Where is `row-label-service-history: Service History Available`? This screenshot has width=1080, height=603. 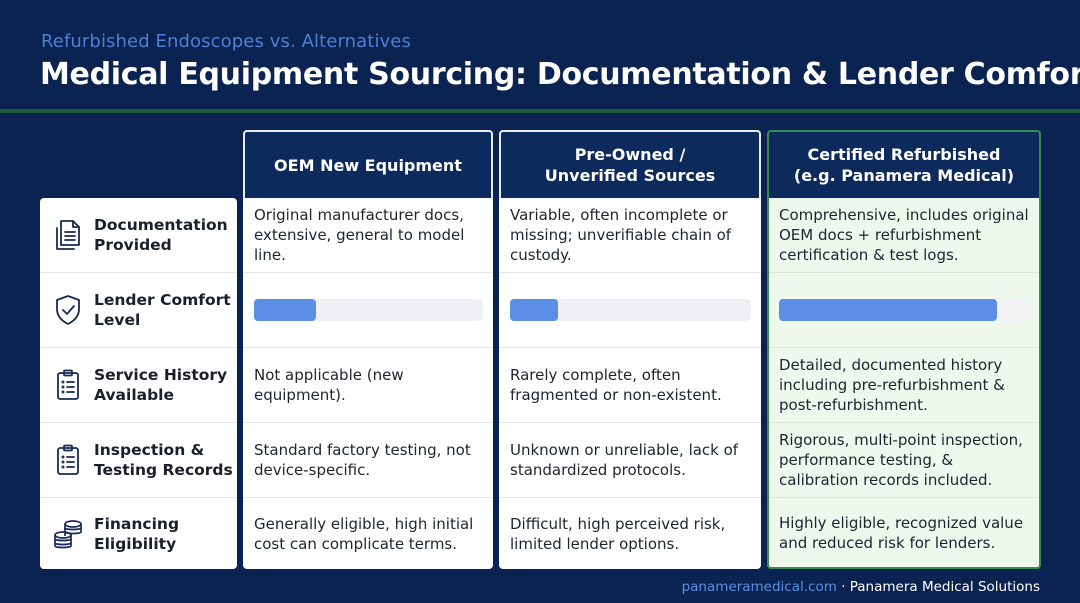 row-label-service-history: Service History Available is located at coordinates (138, 385).